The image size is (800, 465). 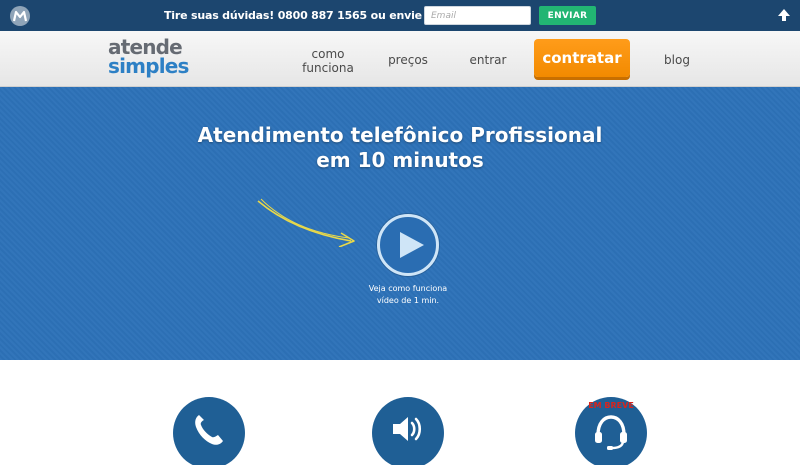 I want to click on email-input, so click(x=477, y=15).